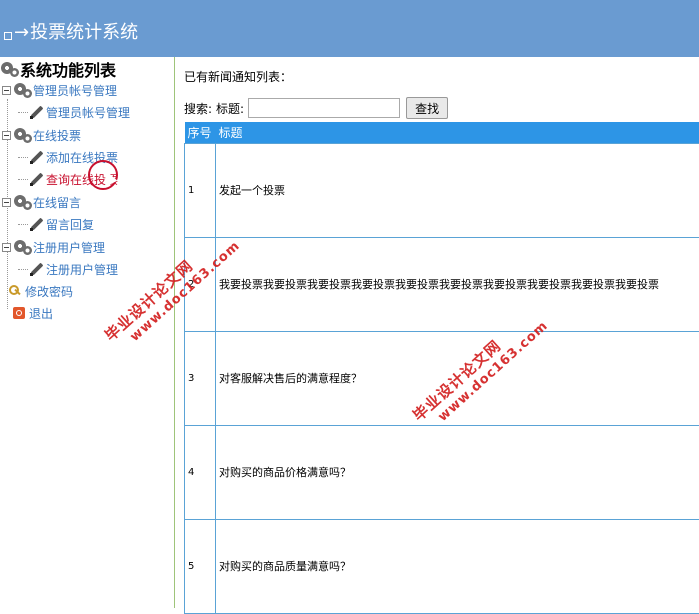 This screenshot has height=614, width=699. I want to click on tree-group-admin: 管理员帐号管理, so click(59, 90).